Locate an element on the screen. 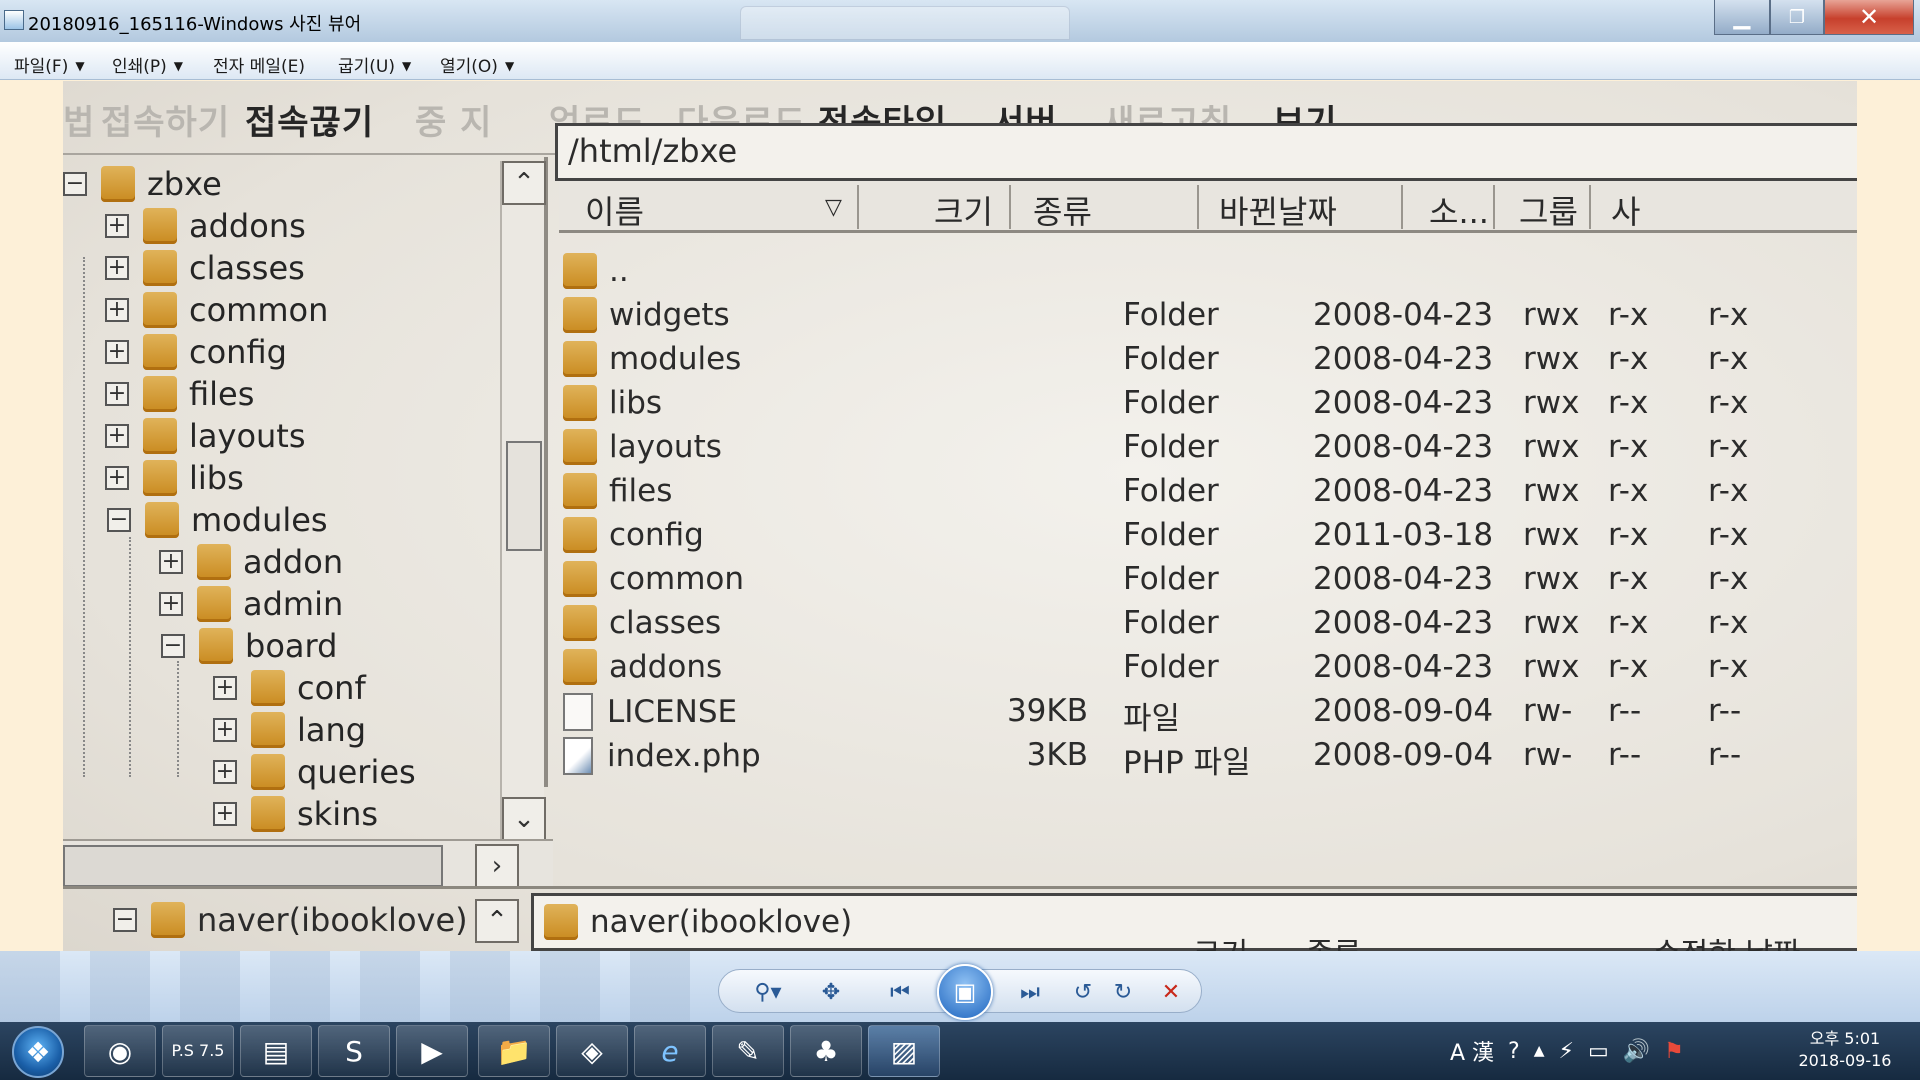 This screenshot has height=1080, width=1920. background-tab-ghost is located at coordinates (905, 23).